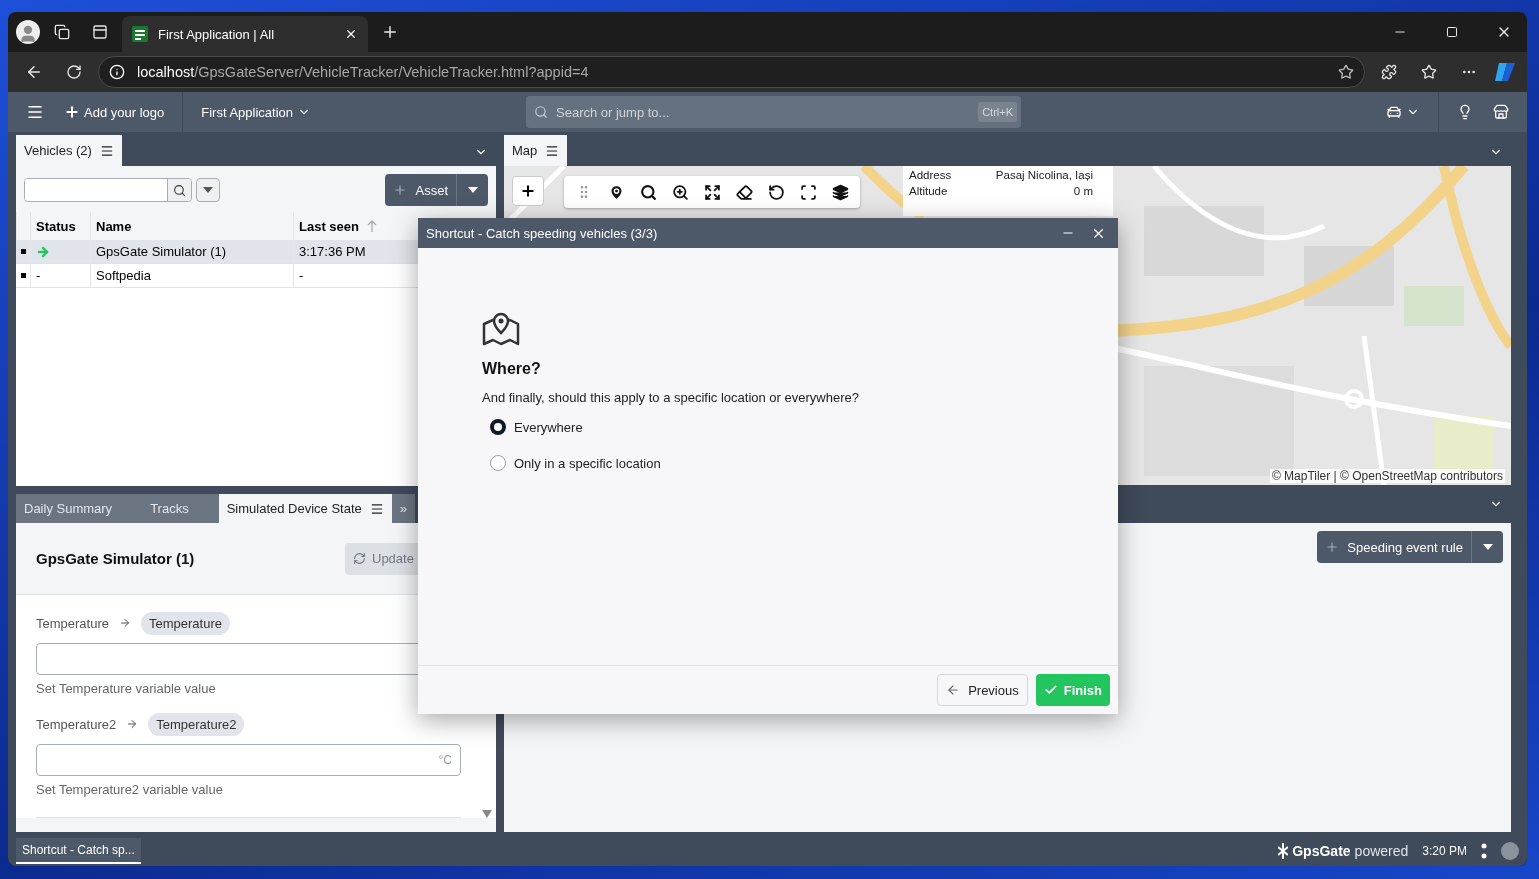 The height and width of the screenshot is (879, 1539). I want to click on zoom-in-button, so click(528, 191).